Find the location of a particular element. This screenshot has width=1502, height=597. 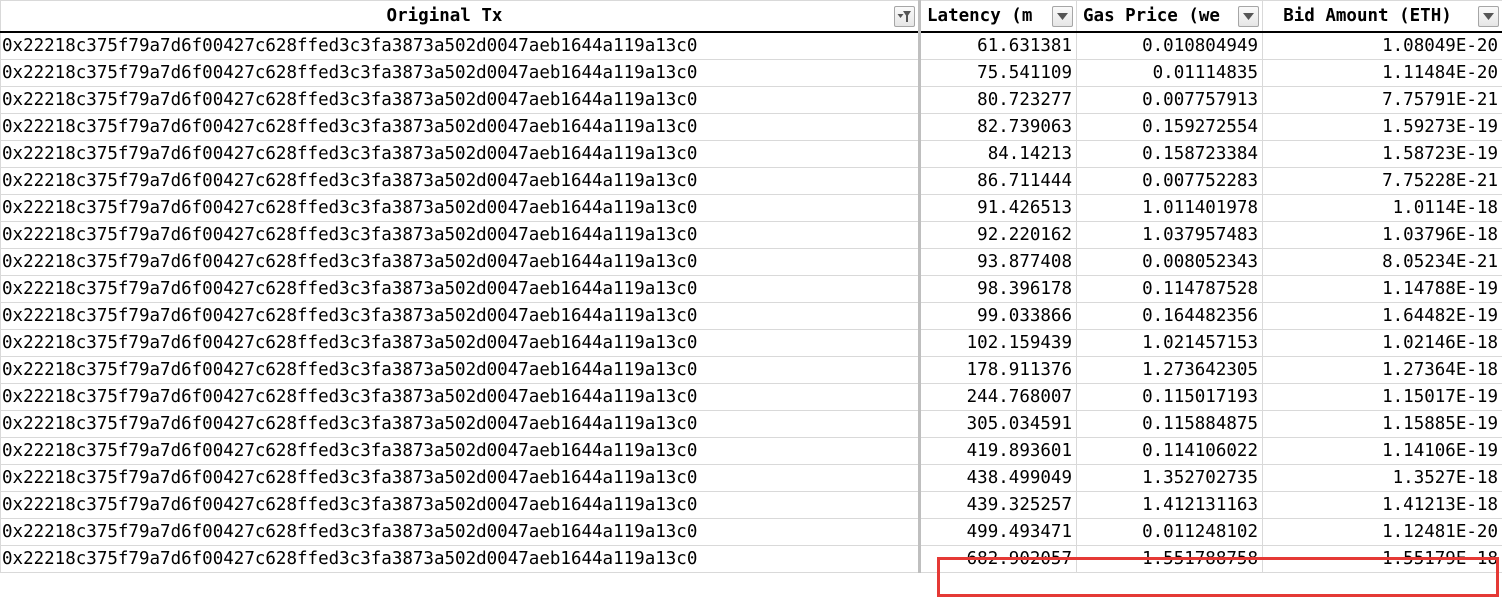

cell-latency: 61.631381 is located at coordinates (998, 46).